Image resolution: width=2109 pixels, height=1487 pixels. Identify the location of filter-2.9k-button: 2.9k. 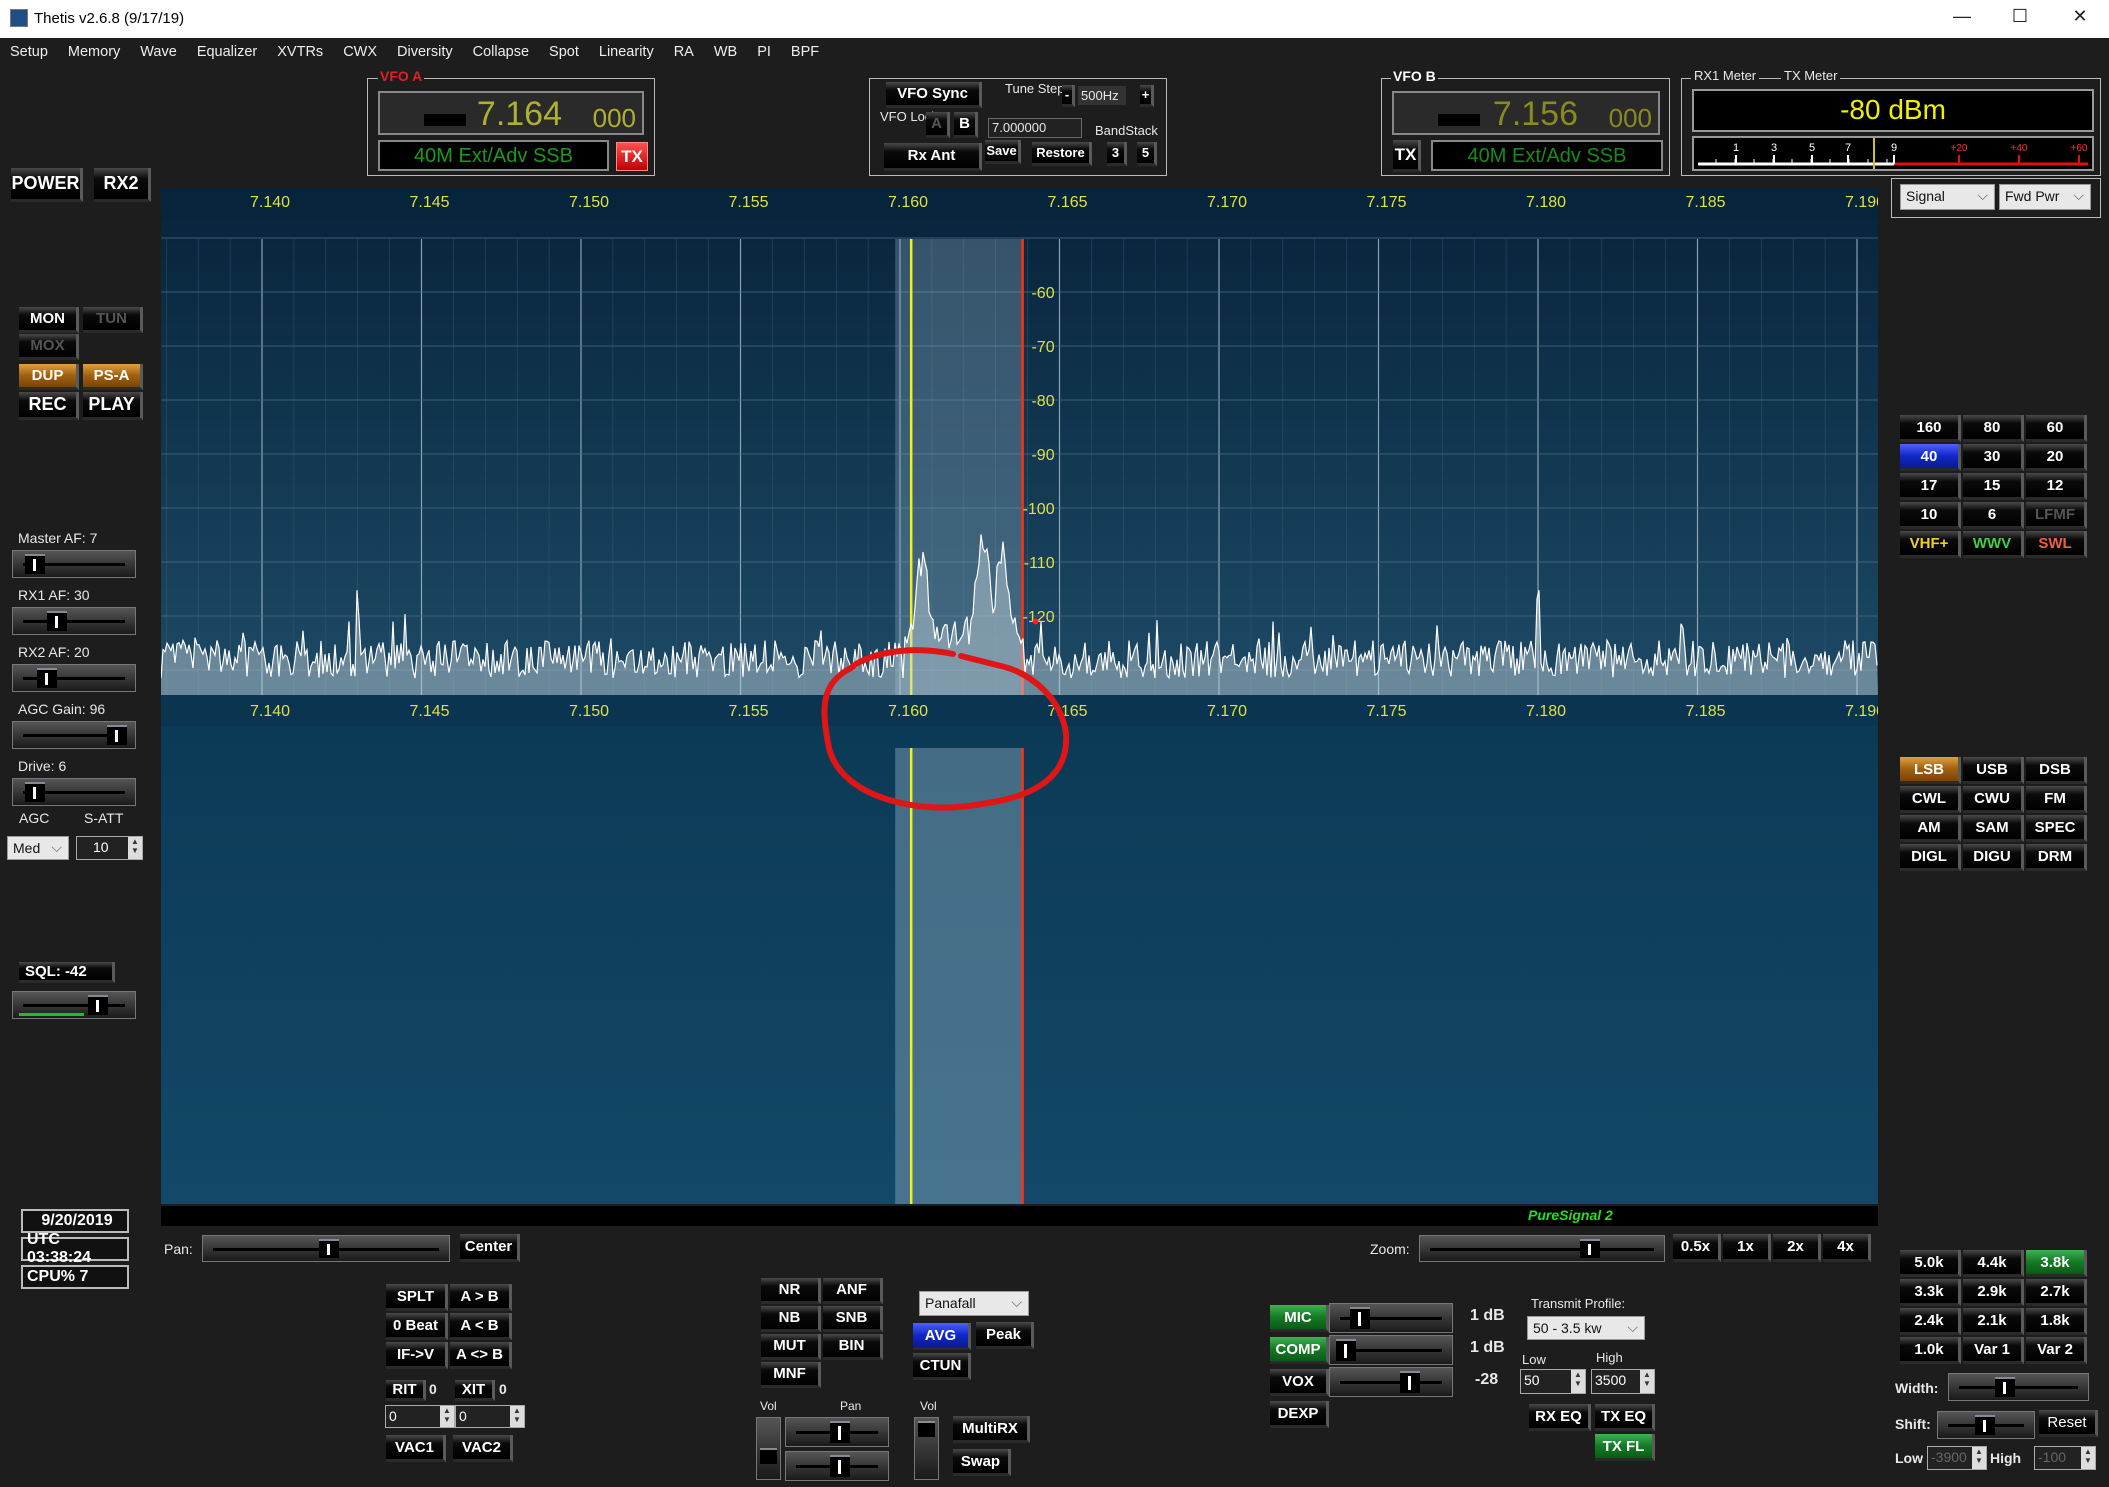
(1993, 1292).